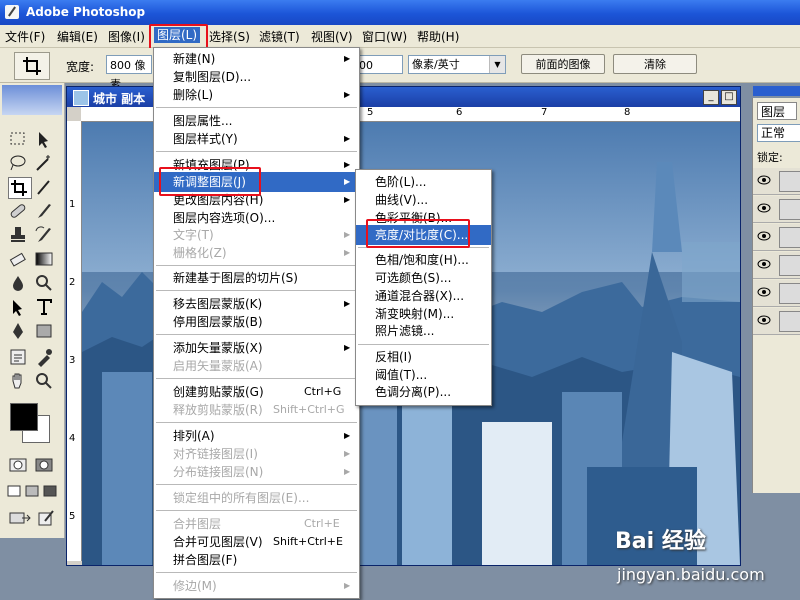  I want to click on menu-item-distribute-linked-layers: 分布链接图层(N) ▶, so click(262, 472).